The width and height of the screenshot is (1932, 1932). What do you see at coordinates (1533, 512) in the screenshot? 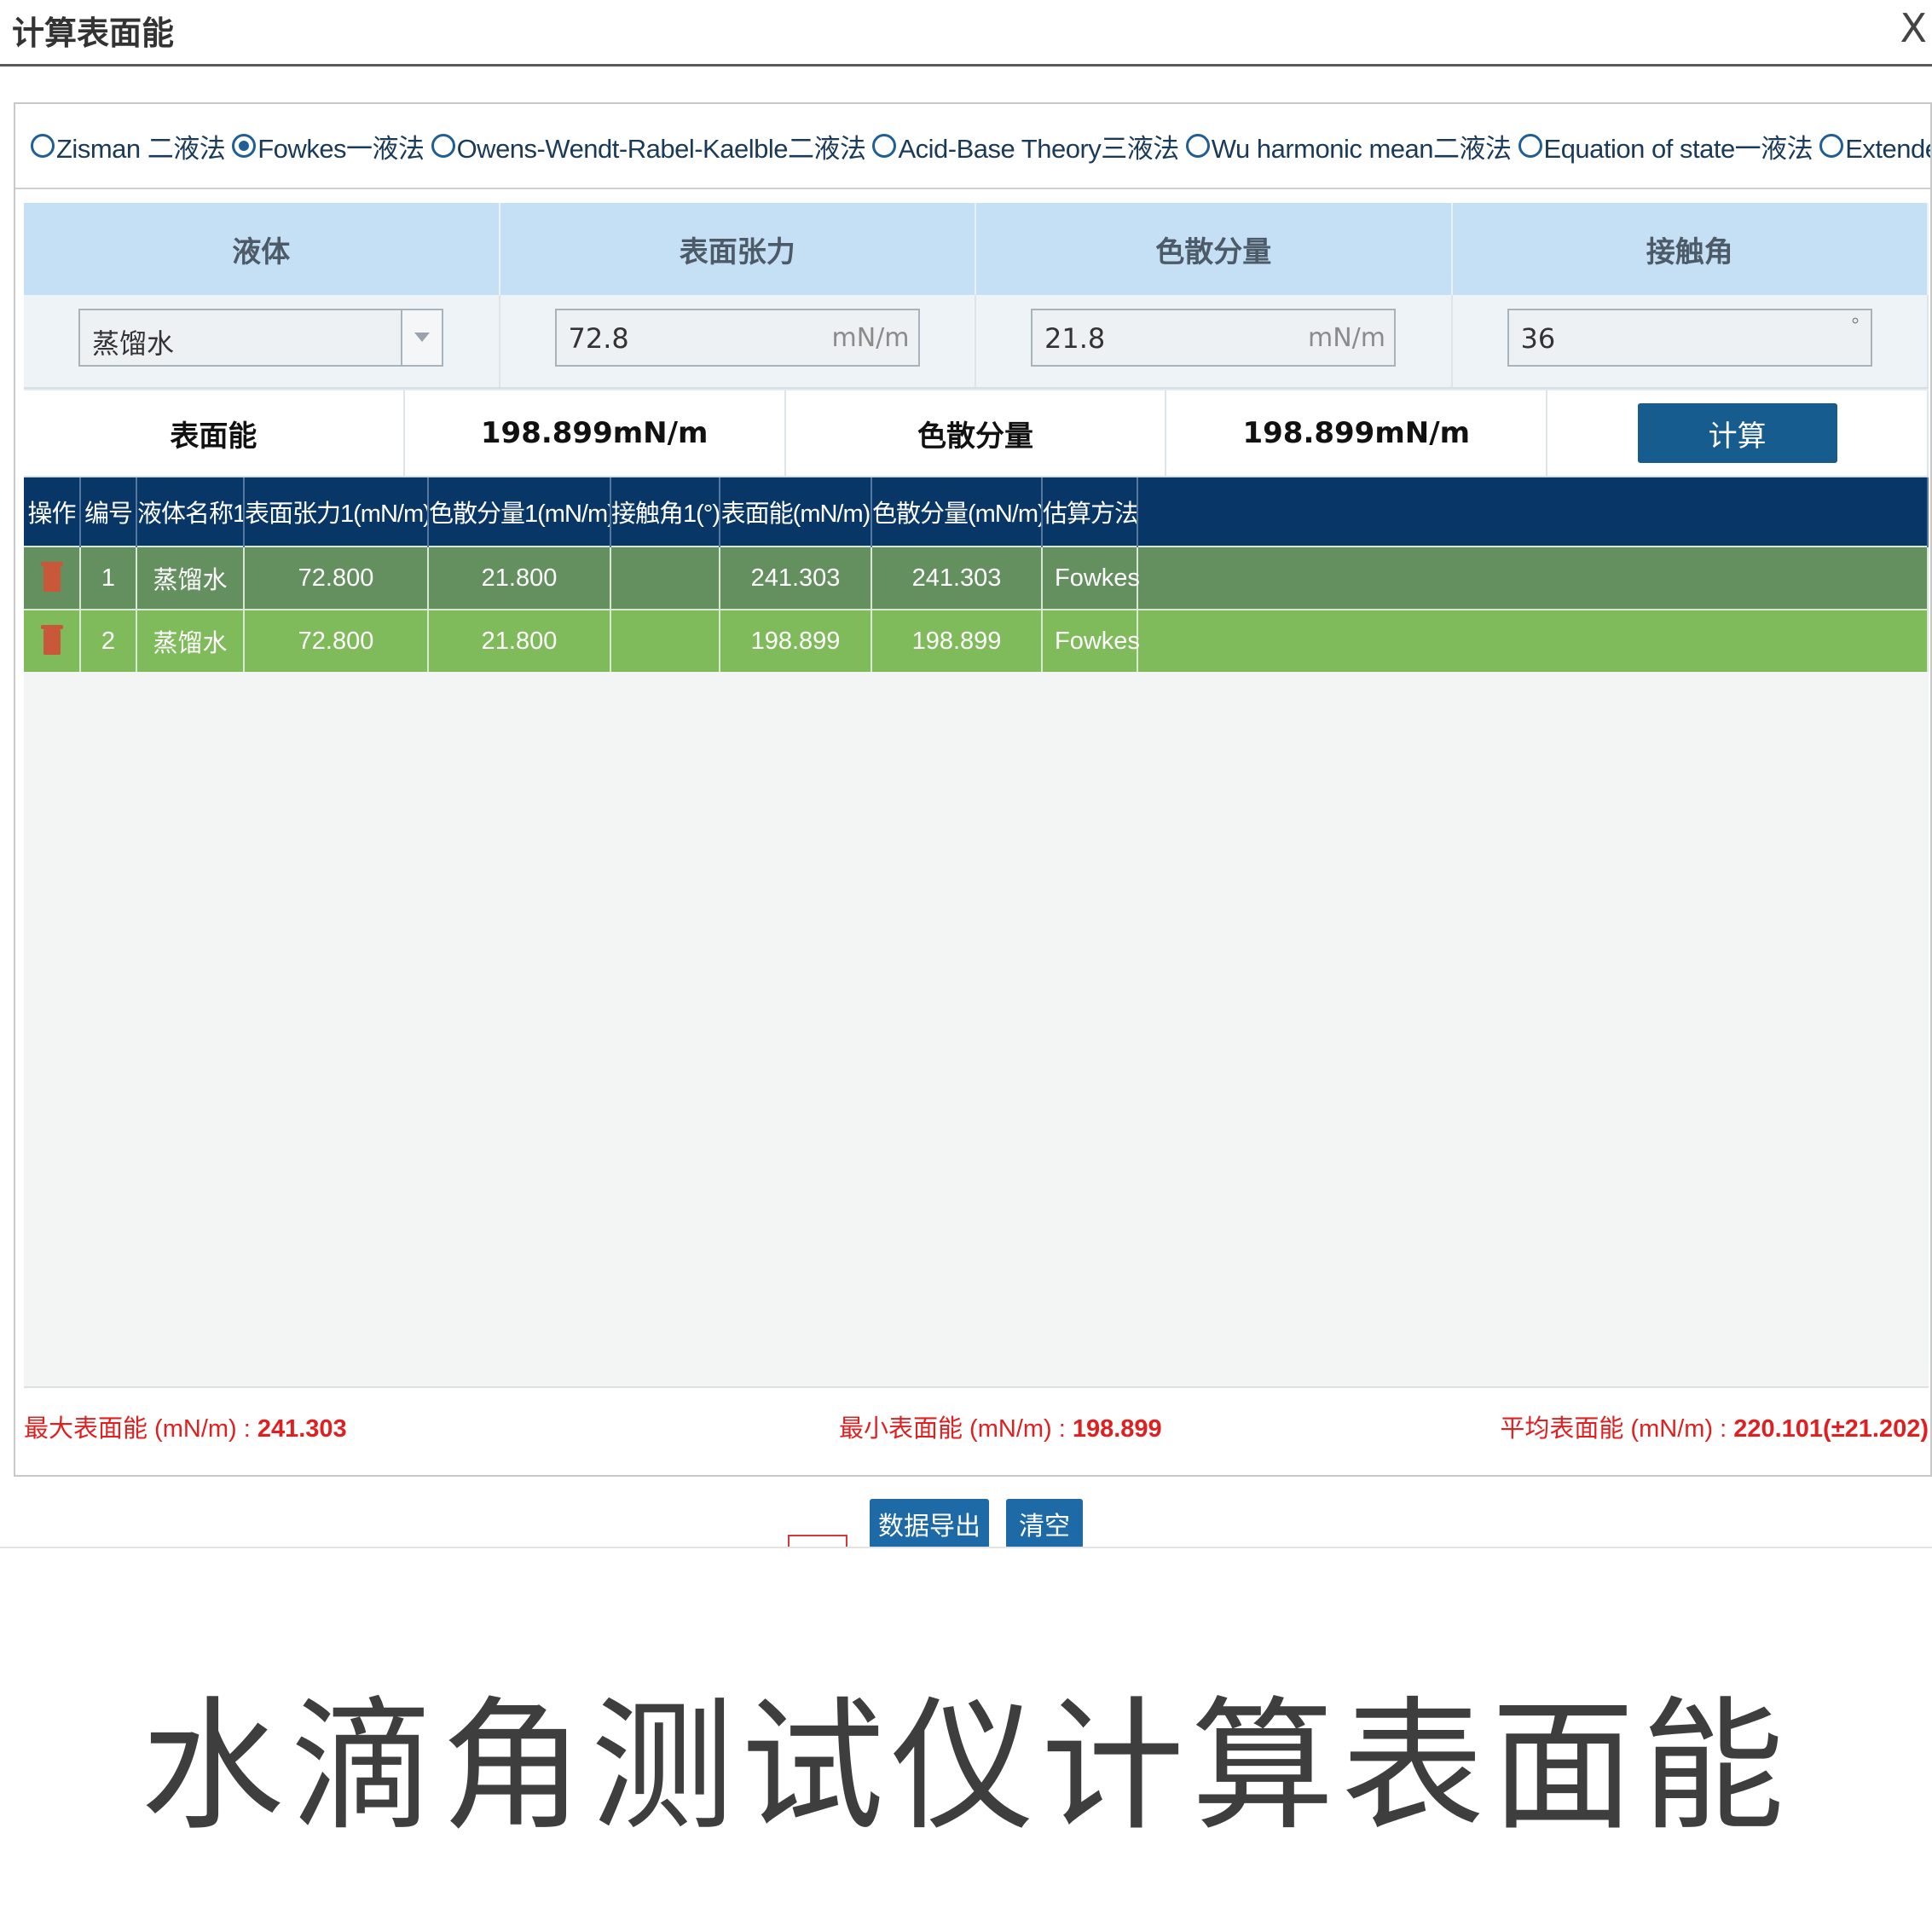
I see `col-filler` at bounding box center [1533, 512].